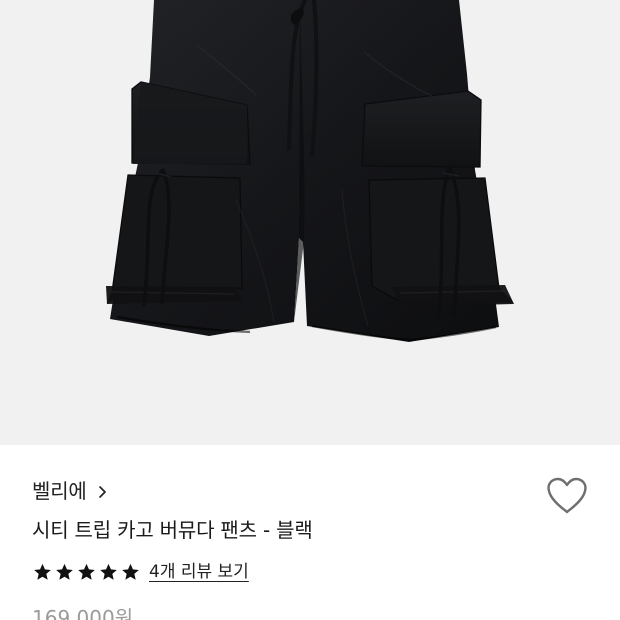 This screenshot has height=620, width=620. I want to click on brand-name: 벨리에, so click(59, 491).